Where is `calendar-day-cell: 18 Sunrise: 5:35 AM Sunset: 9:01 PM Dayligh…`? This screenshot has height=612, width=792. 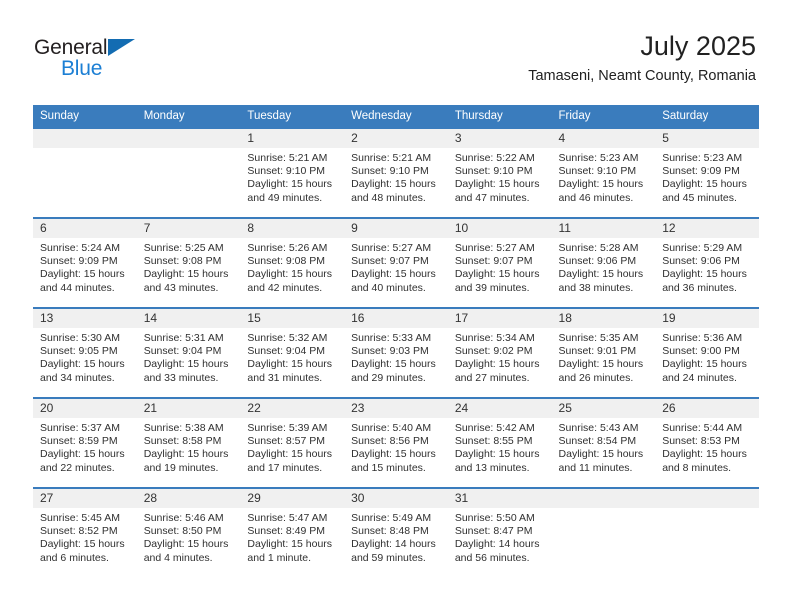 calendar-day-cell: 18 Sunrise: 5:35 AM Sunset: 9:01 PM Dayligh… is located at coordinates (603, 352).